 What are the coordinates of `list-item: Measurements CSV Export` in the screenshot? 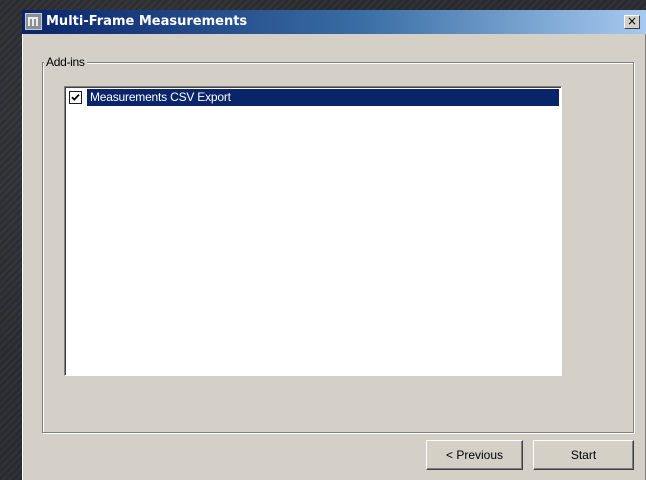 It's located at (313, 97).